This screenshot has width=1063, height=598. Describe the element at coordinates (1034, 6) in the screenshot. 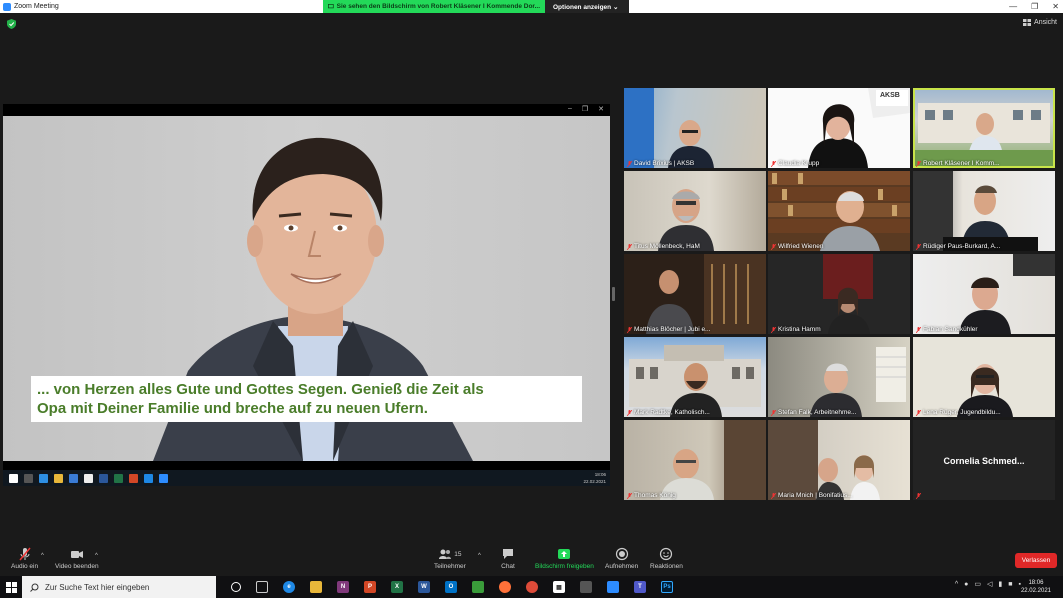

I see `restore-icon: ❐` at that location.